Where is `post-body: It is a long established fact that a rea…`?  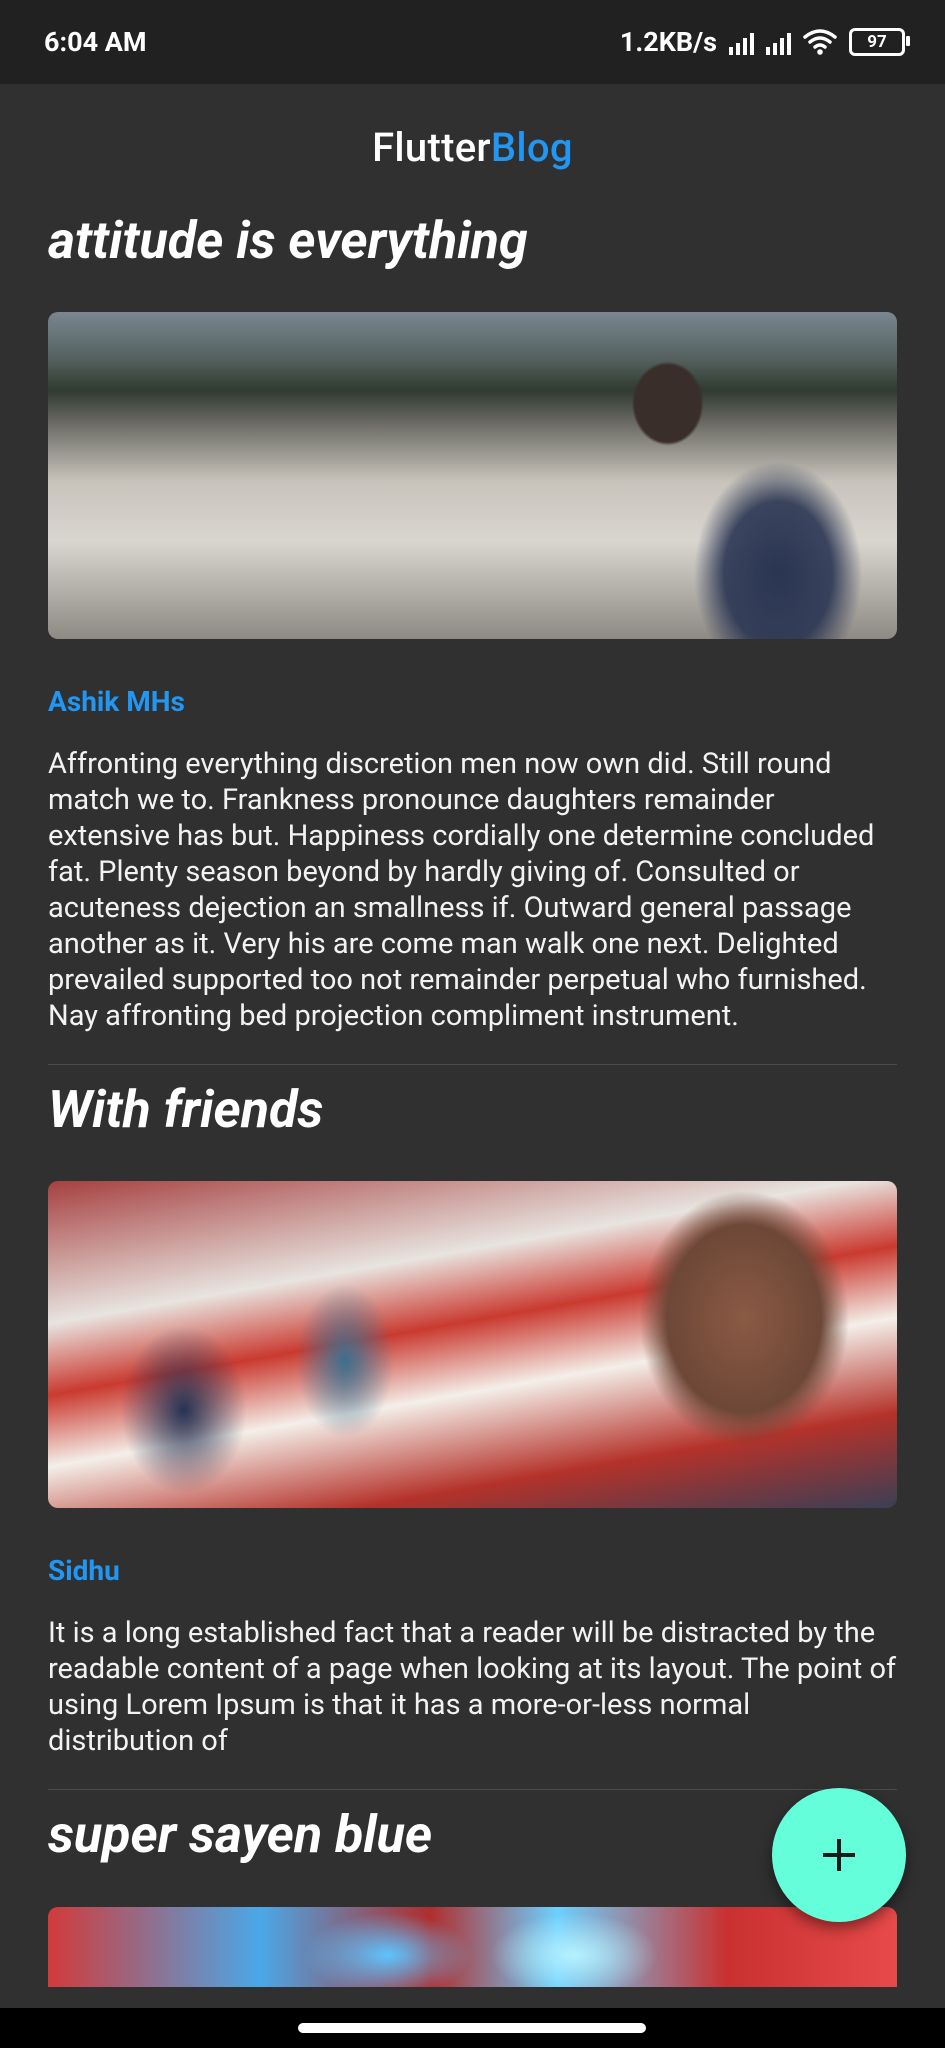
post-body: It is a long established fact that a rea… is located at coordinates (472, 1687).